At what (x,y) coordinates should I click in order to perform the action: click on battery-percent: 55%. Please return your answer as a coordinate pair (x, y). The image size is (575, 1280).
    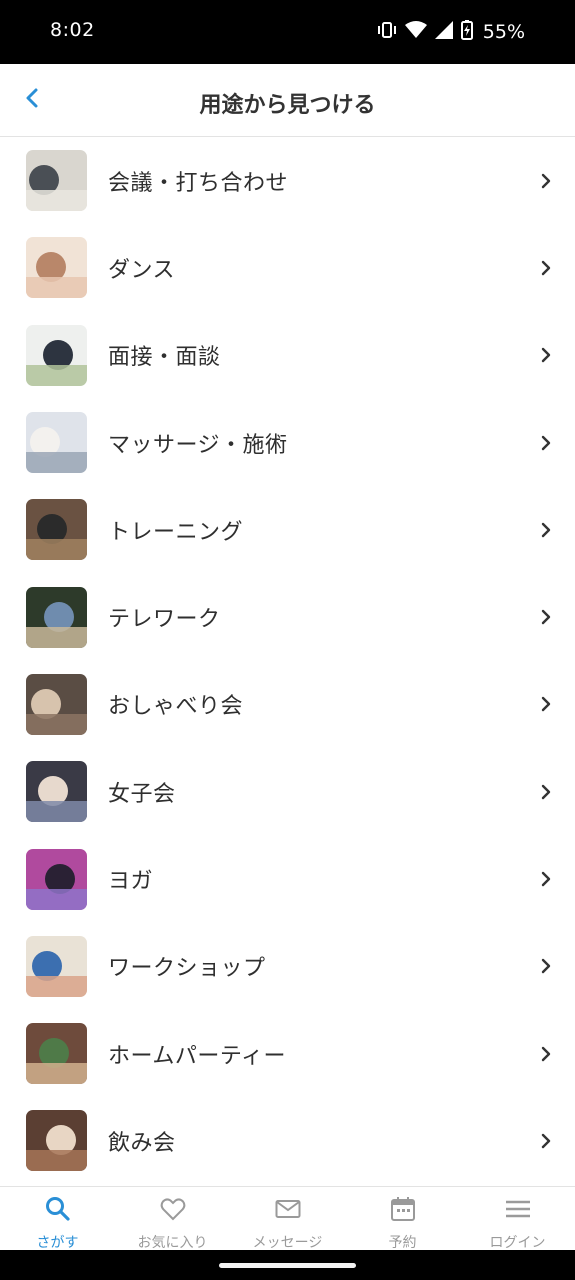
    Looking at the image, I should click on (503, 32).